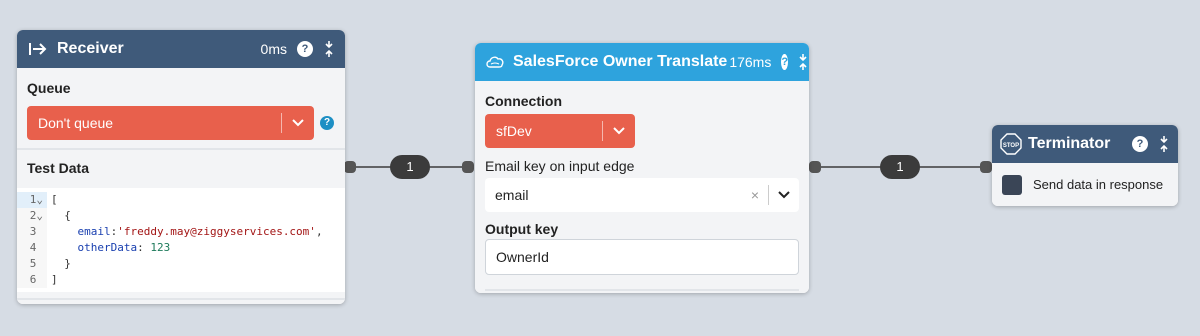  What do you see at coordinates (54, 279) in the screenshot?
I see `code-text: ]` at bounding box center [54, 279].